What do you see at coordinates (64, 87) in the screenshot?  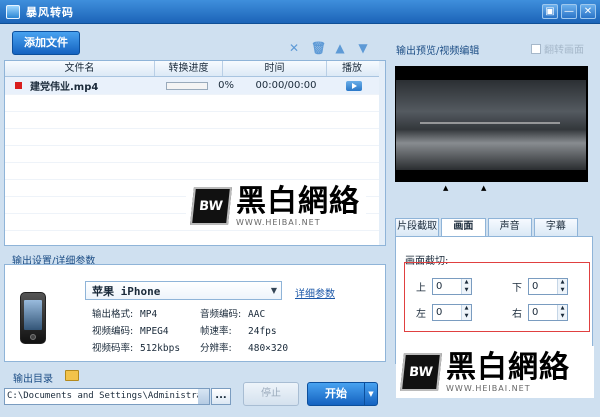 I see `file-name: 建党伟业.mp4` at bounding box center [64, 87].